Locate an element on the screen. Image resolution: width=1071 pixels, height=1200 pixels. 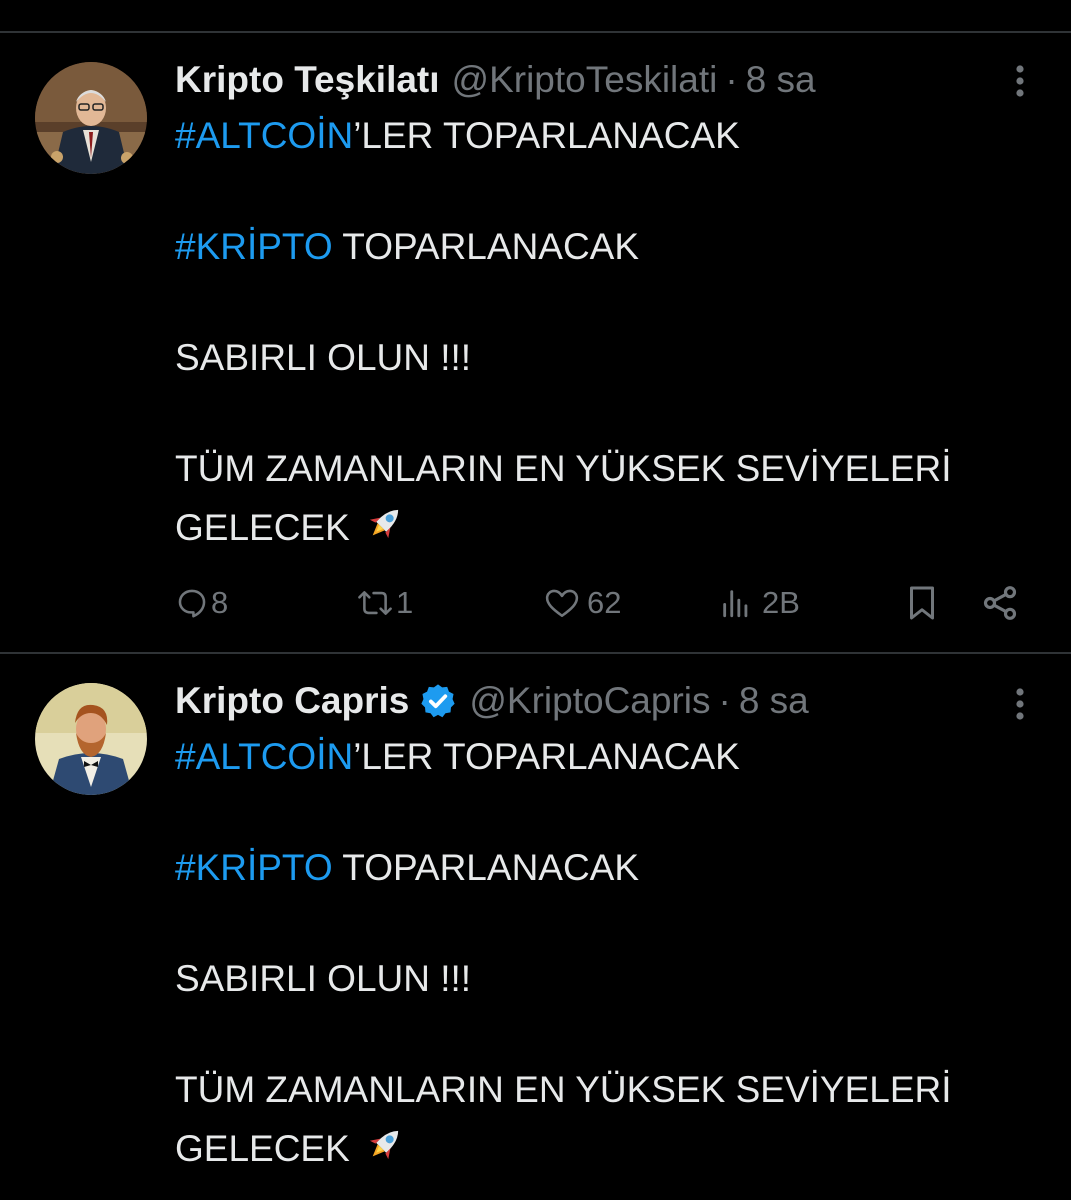
reply-icon is located at coordinates (192, 603).